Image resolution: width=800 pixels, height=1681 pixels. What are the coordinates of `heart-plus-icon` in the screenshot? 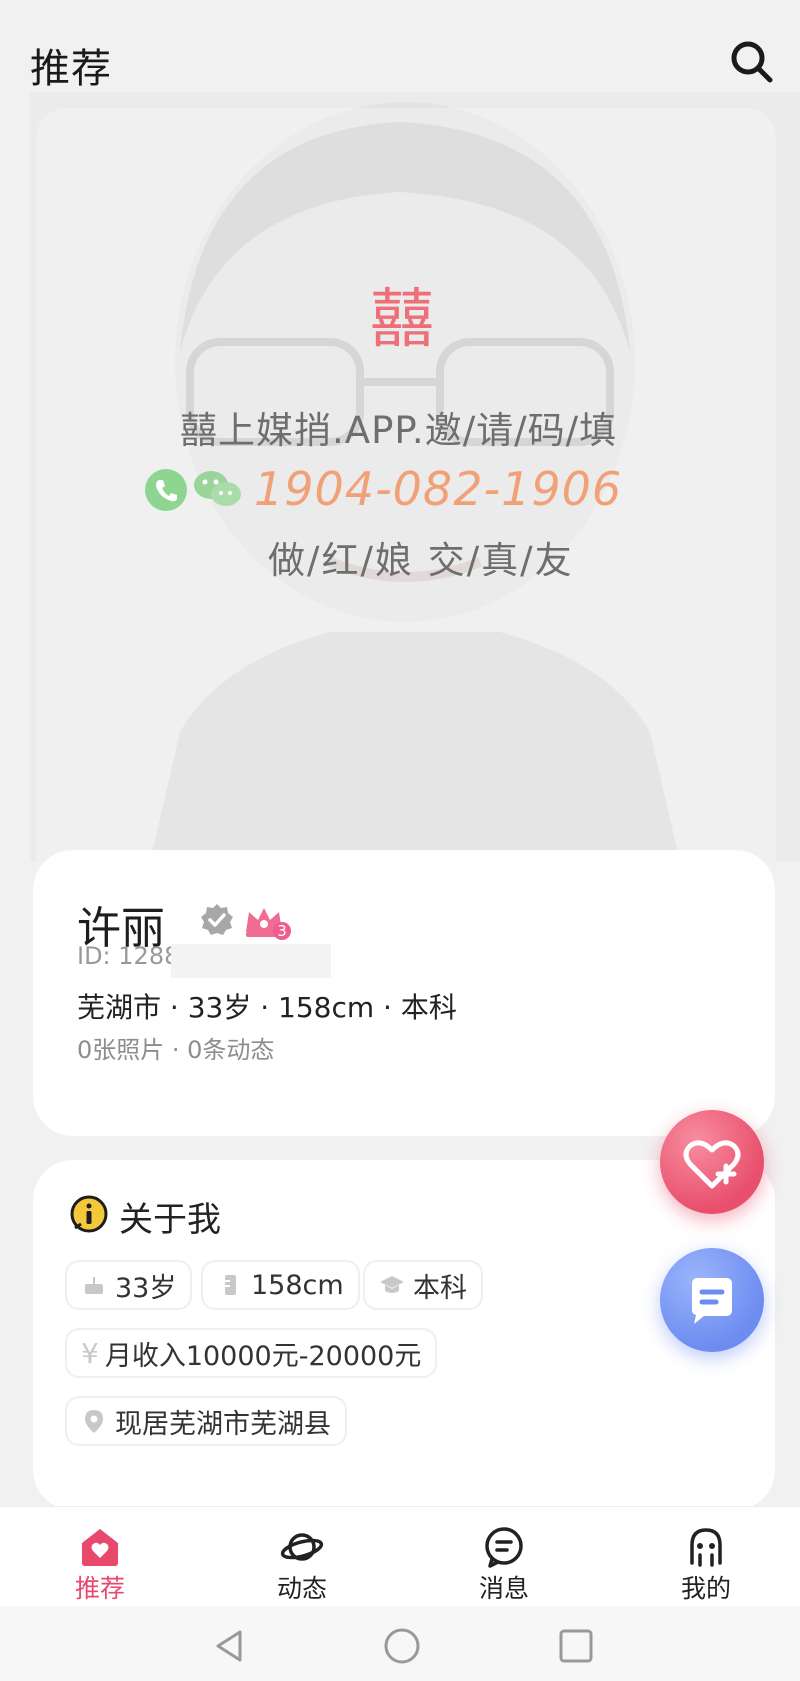 It's located at (712, 1164).